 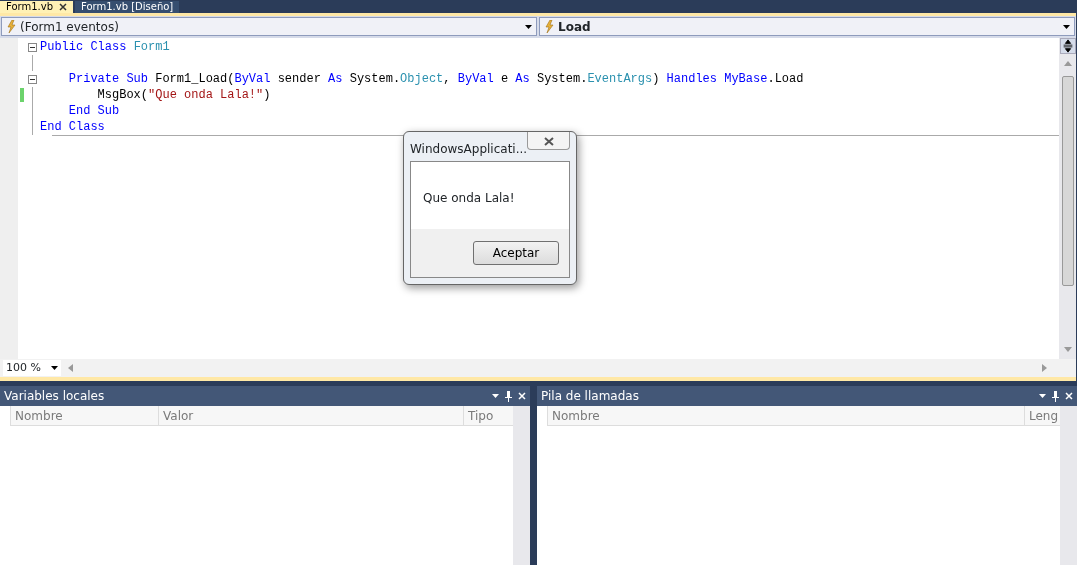 What do you see at coordinates (72, 127) in the screenshot?
I see `code-line: End Class` at bounding box center [72, 127].